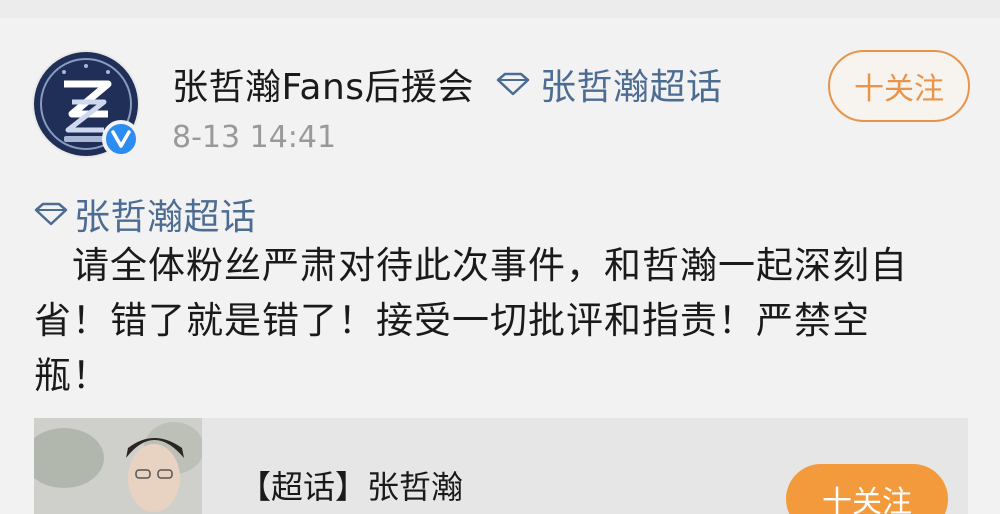 This screenshot has height=514, width=1000. Describe the element at coordinates (500, 9) in the screenshot. I see `top-strip` at that location.